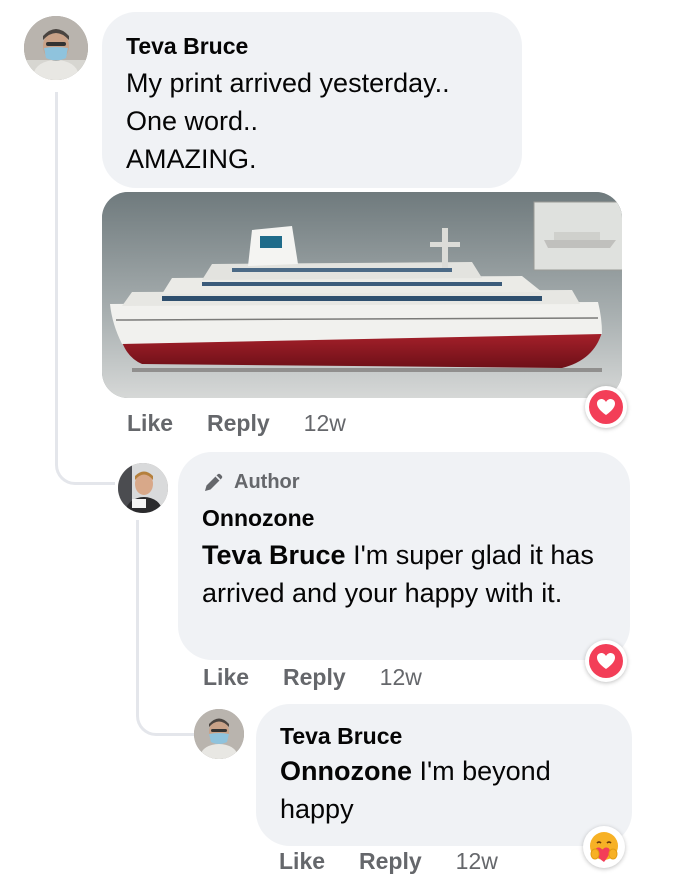 This screenshot has height=890, width=682. I want to click on author-badge-label: Author, so click(267, 481).